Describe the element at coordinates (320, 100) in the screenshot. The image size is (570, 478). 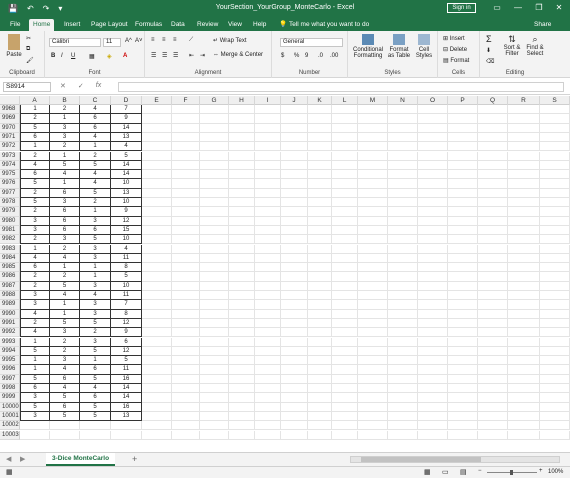
I see `column-header-k: K` at that location.